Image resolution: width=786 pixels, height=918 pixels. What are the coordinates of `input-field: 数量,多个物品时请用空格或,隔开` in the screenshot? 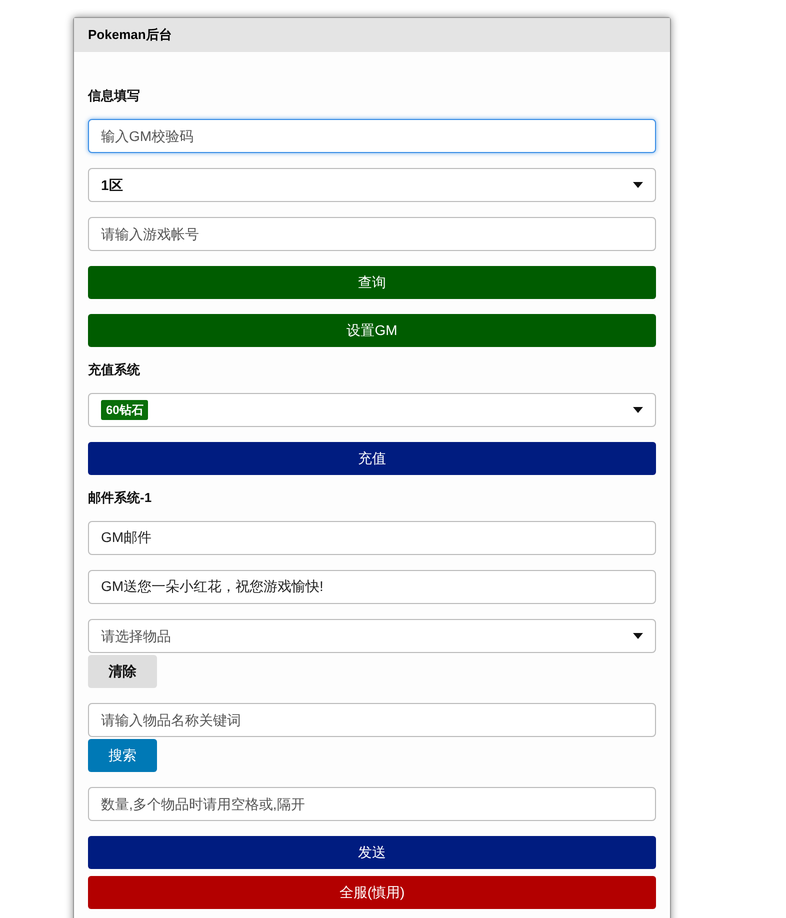 It's located at (372, 804).